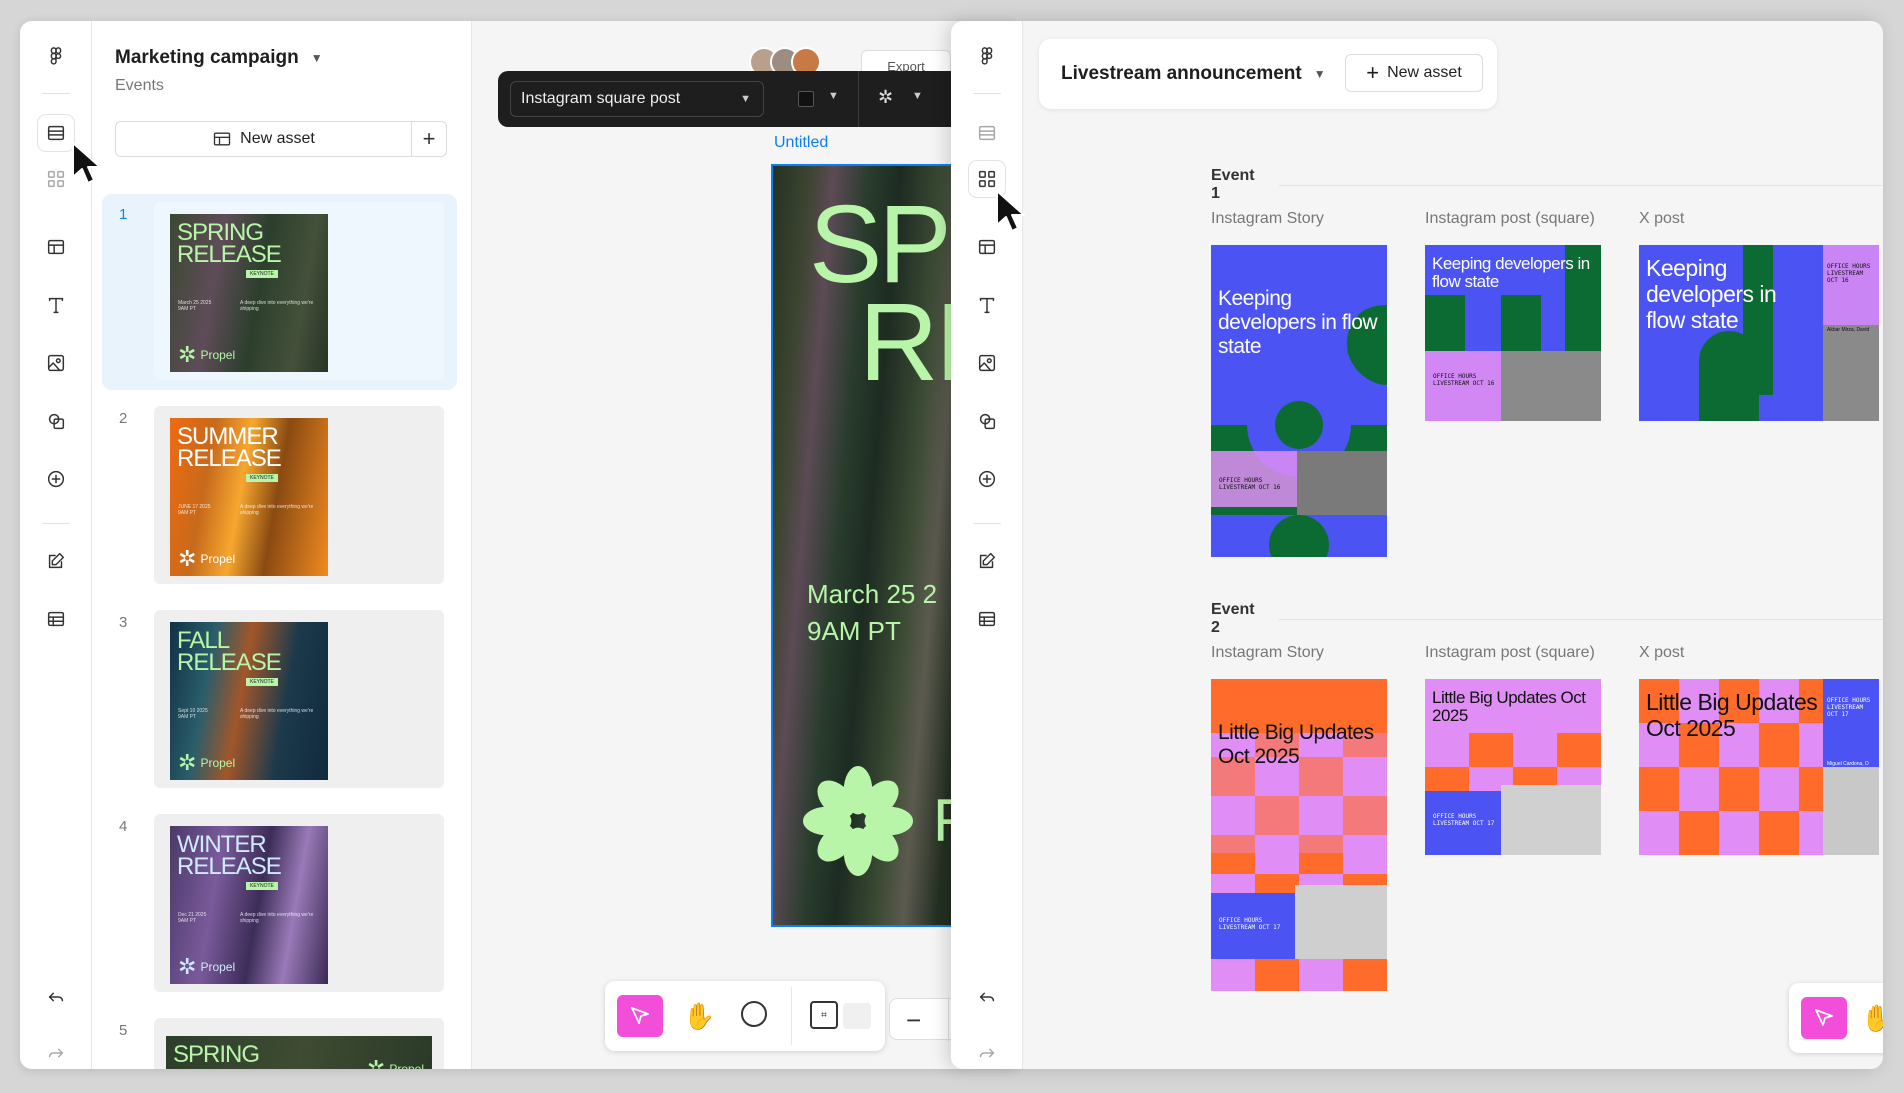  I want to click on new-asset-button: New asset, so click(264, 139).